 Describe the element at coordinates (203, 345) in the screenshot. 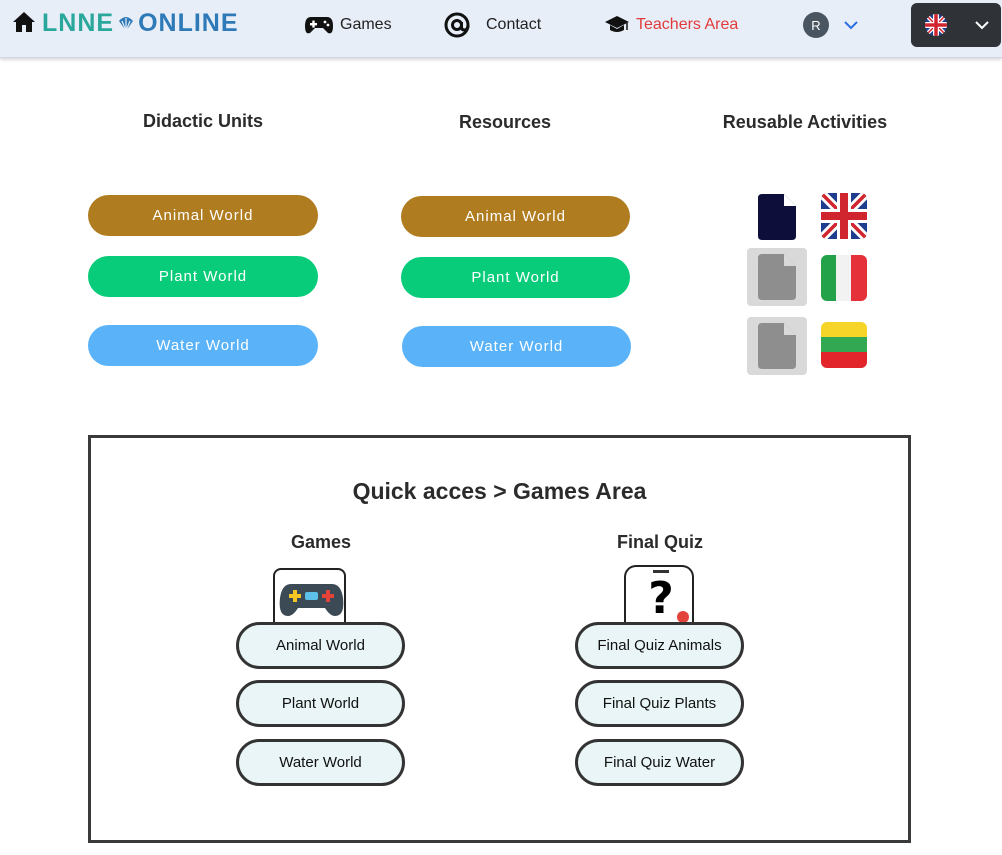

I see `didactic-water-world-button: Water World` at that location.